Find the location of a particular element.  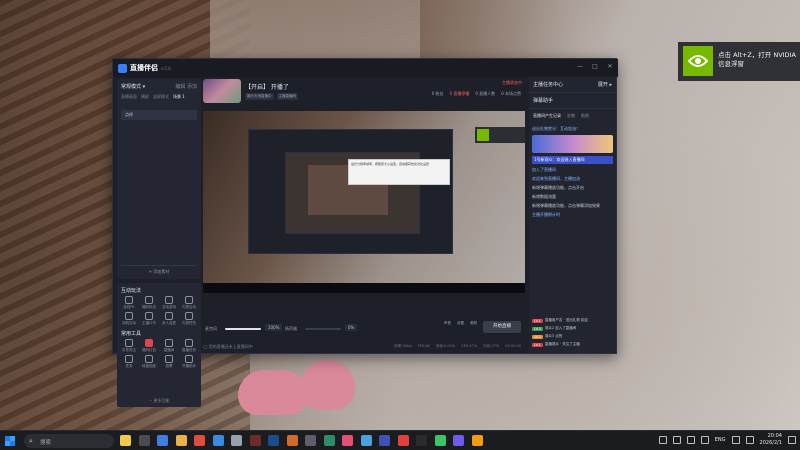

scene-mode-dropdown: 常规模式 ▾ is located at coordinates (133, 86).